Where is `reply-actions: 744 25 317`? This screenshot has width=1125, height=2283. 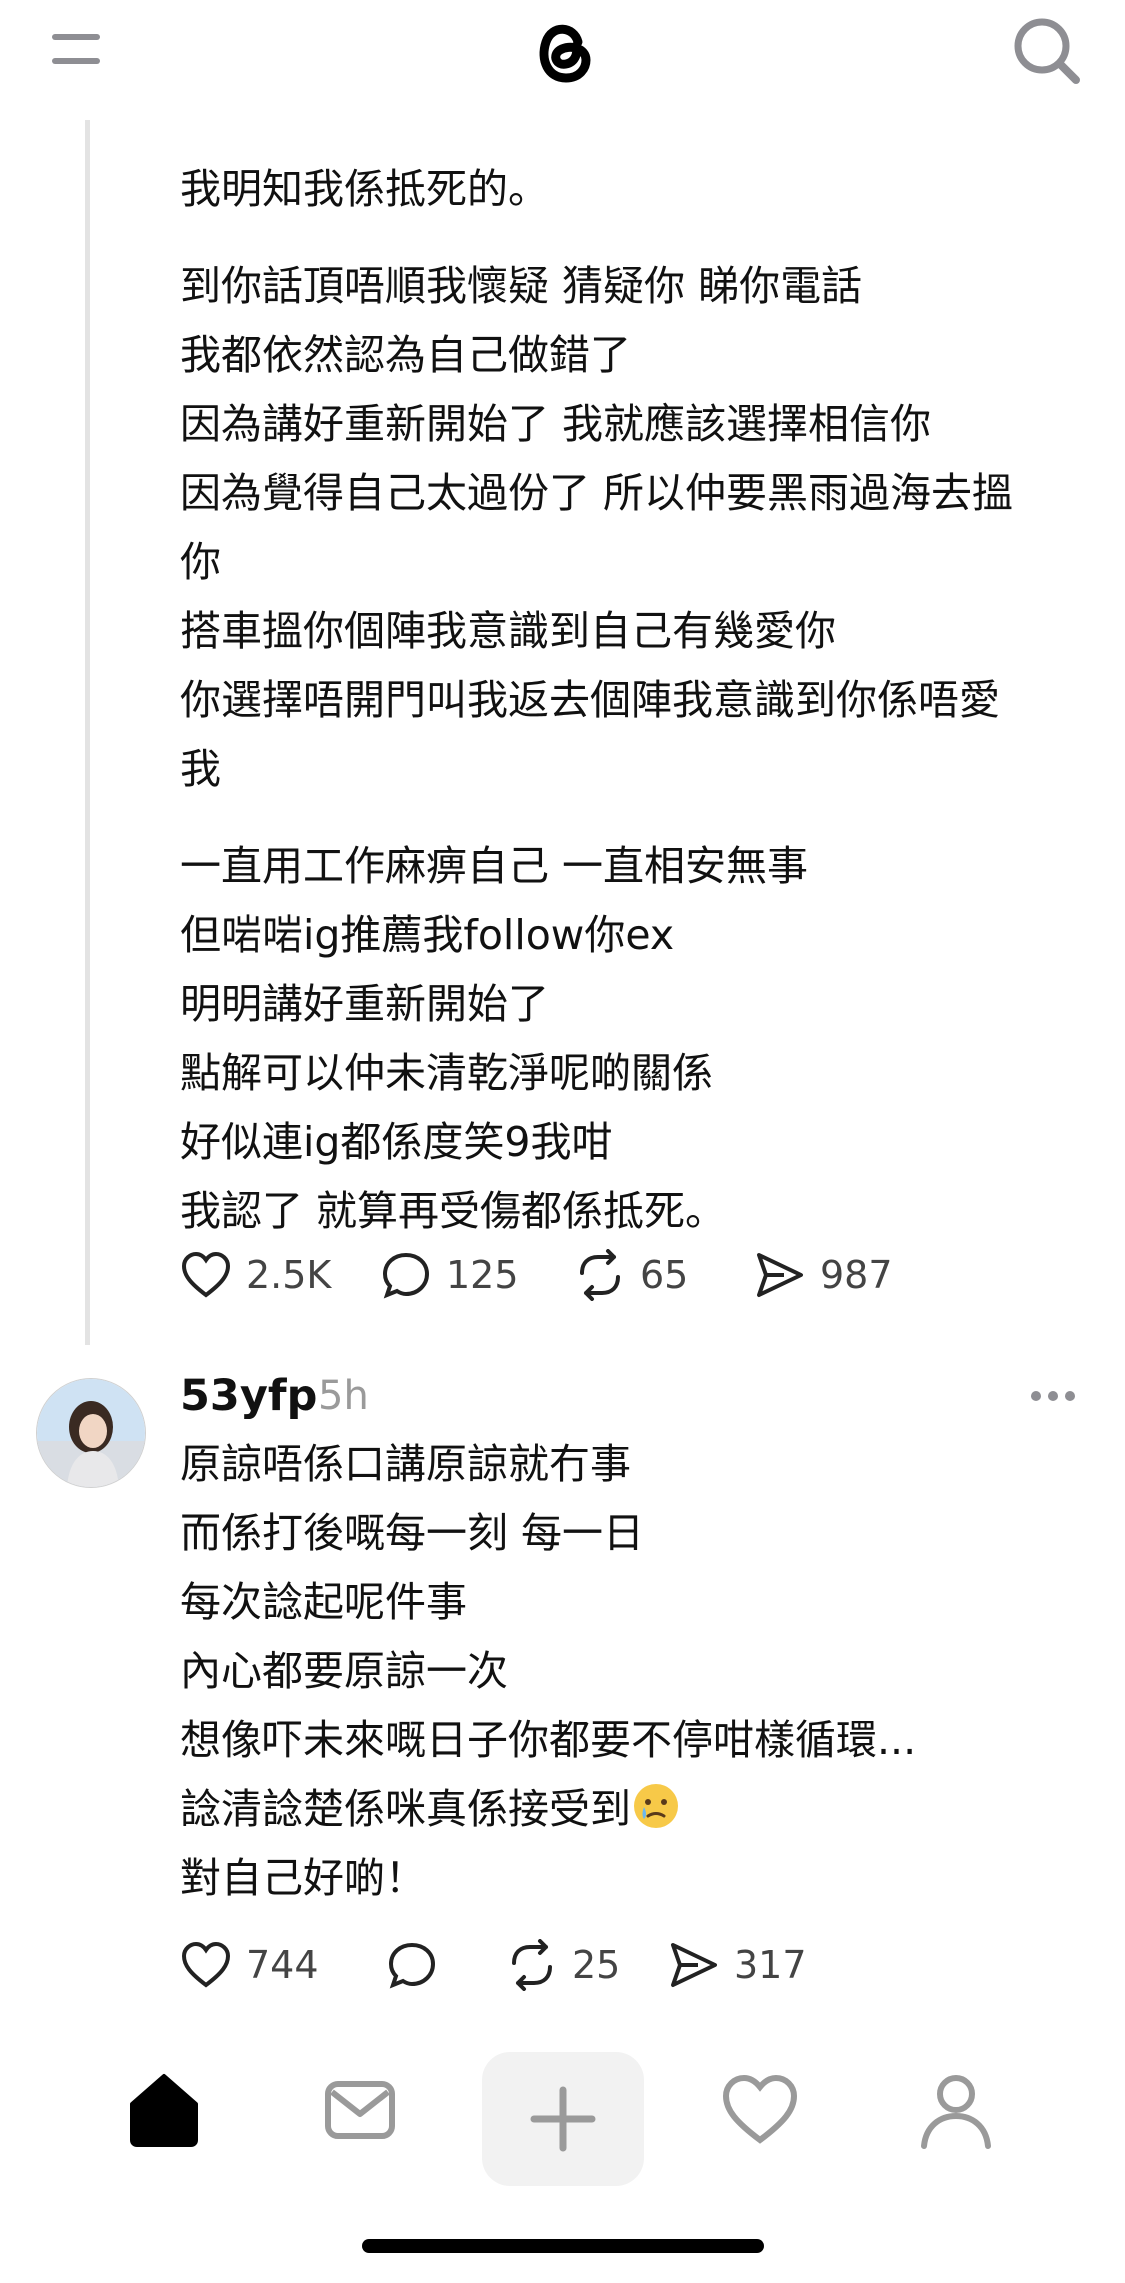 reply-actions: 744 25 317 is located at coordinates (493, 1965).